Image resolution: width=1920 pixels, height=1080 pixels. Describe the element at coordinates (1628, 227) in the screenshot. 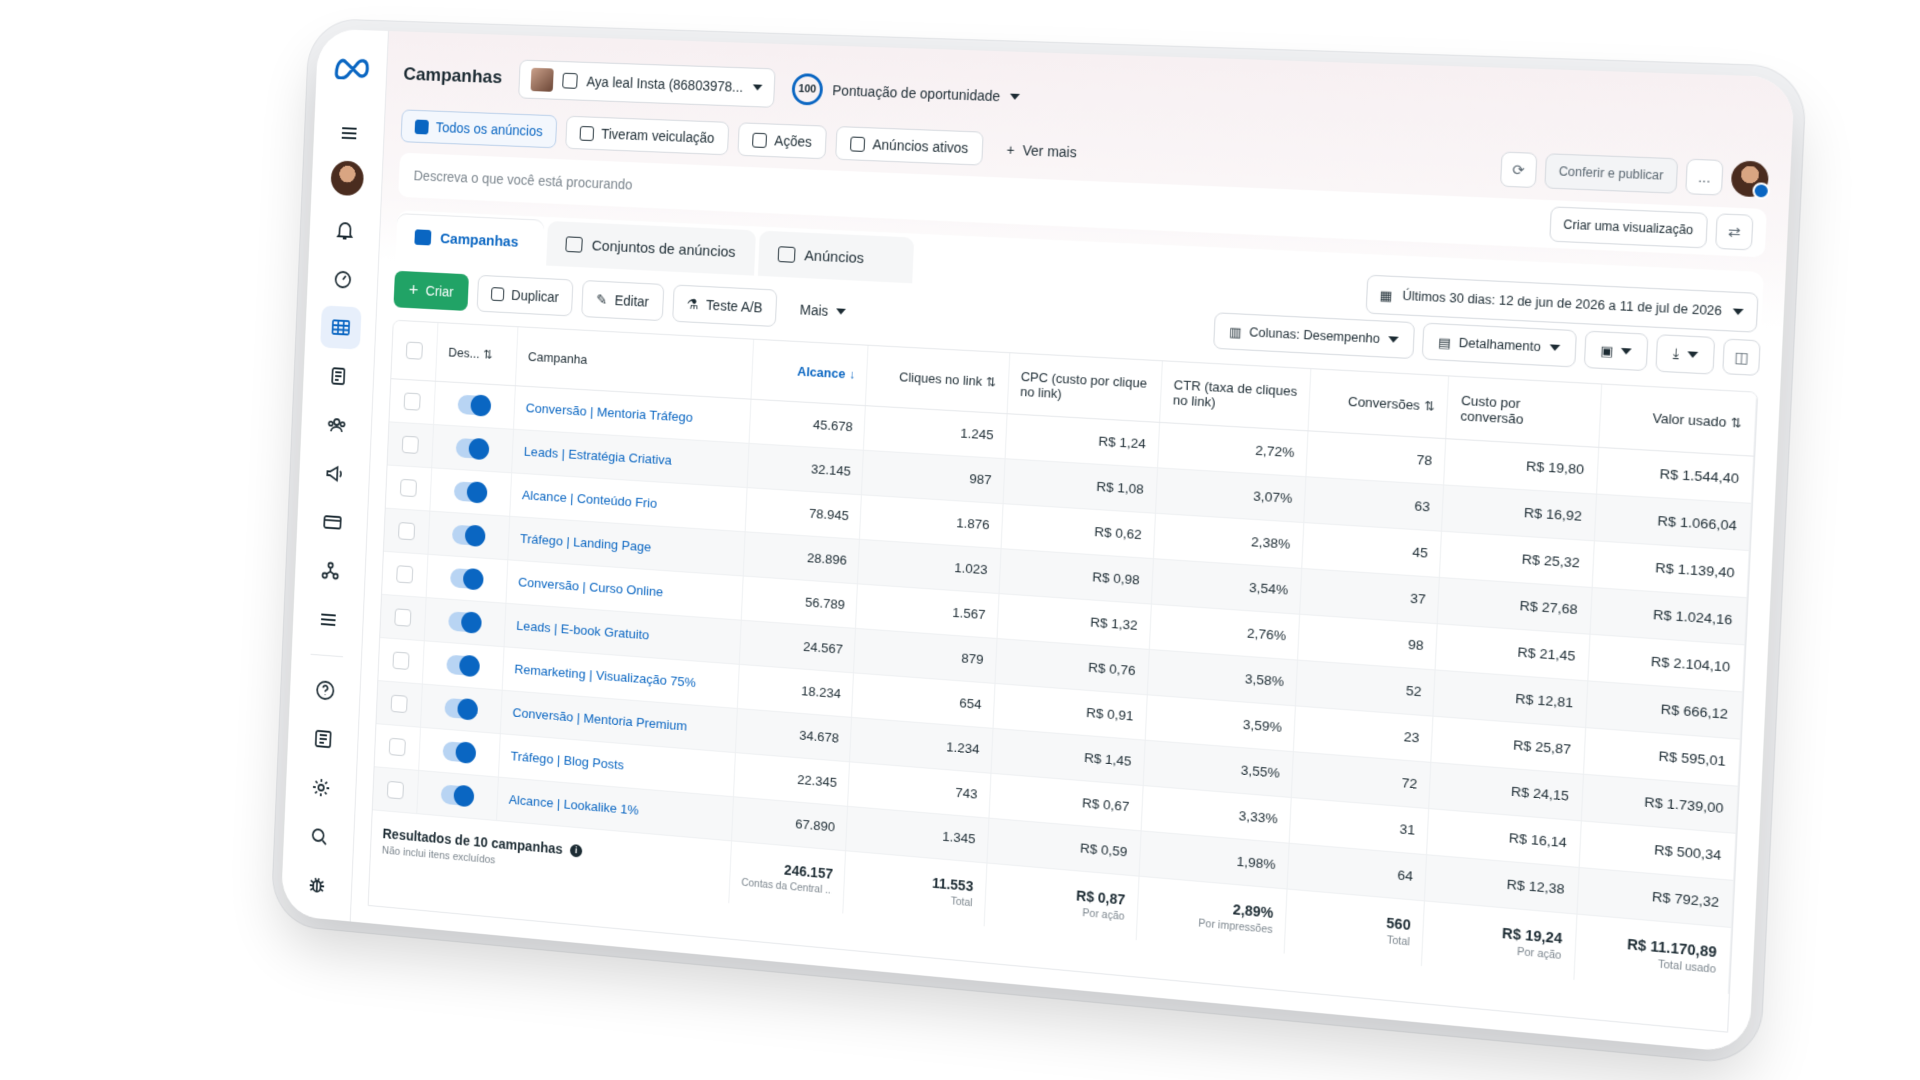

I see `create-view-button: Criar uma visualização` at that location.